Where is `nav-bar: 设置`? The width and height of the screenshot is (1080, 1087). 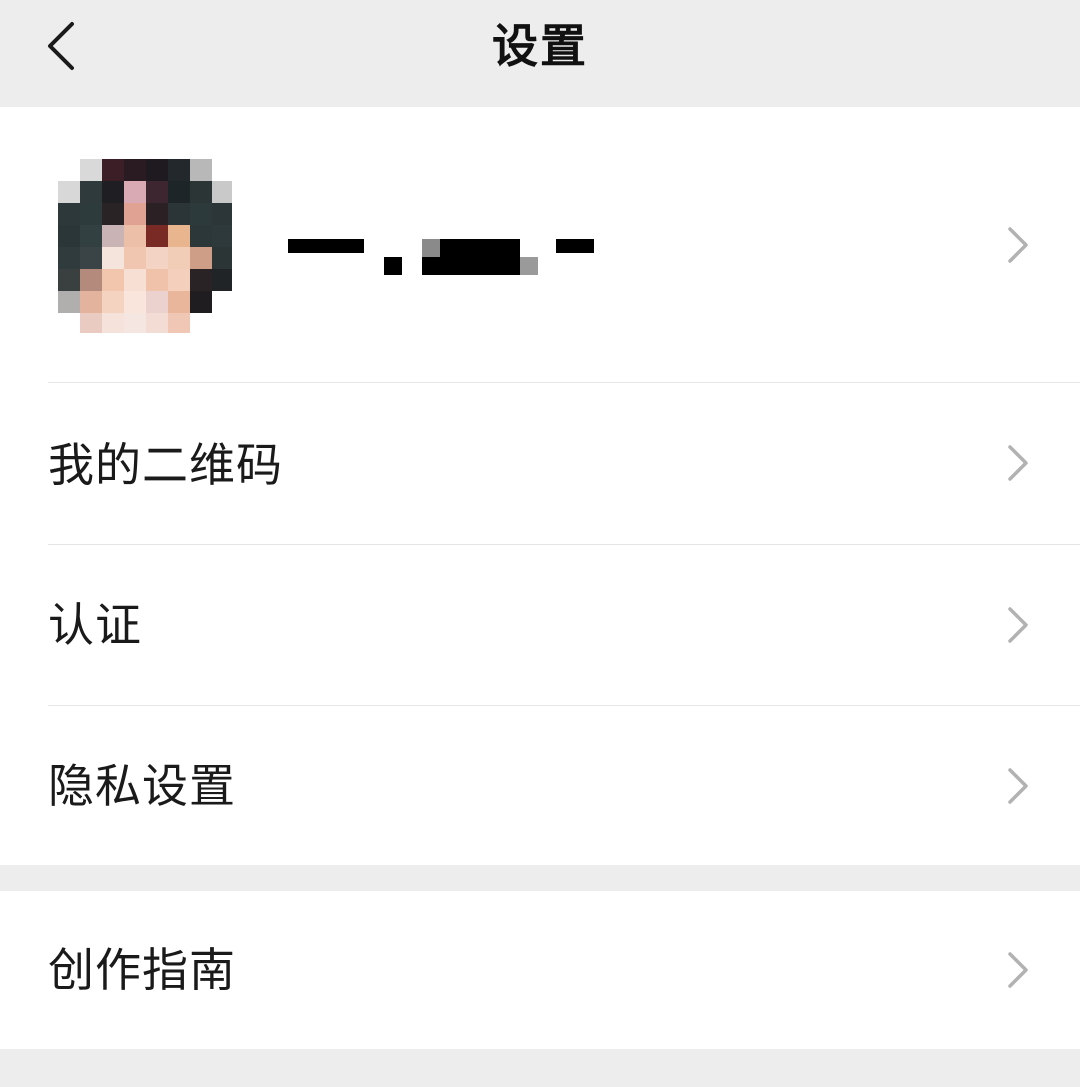 nav-bar: 设置 is located at coordinates (540, 53).